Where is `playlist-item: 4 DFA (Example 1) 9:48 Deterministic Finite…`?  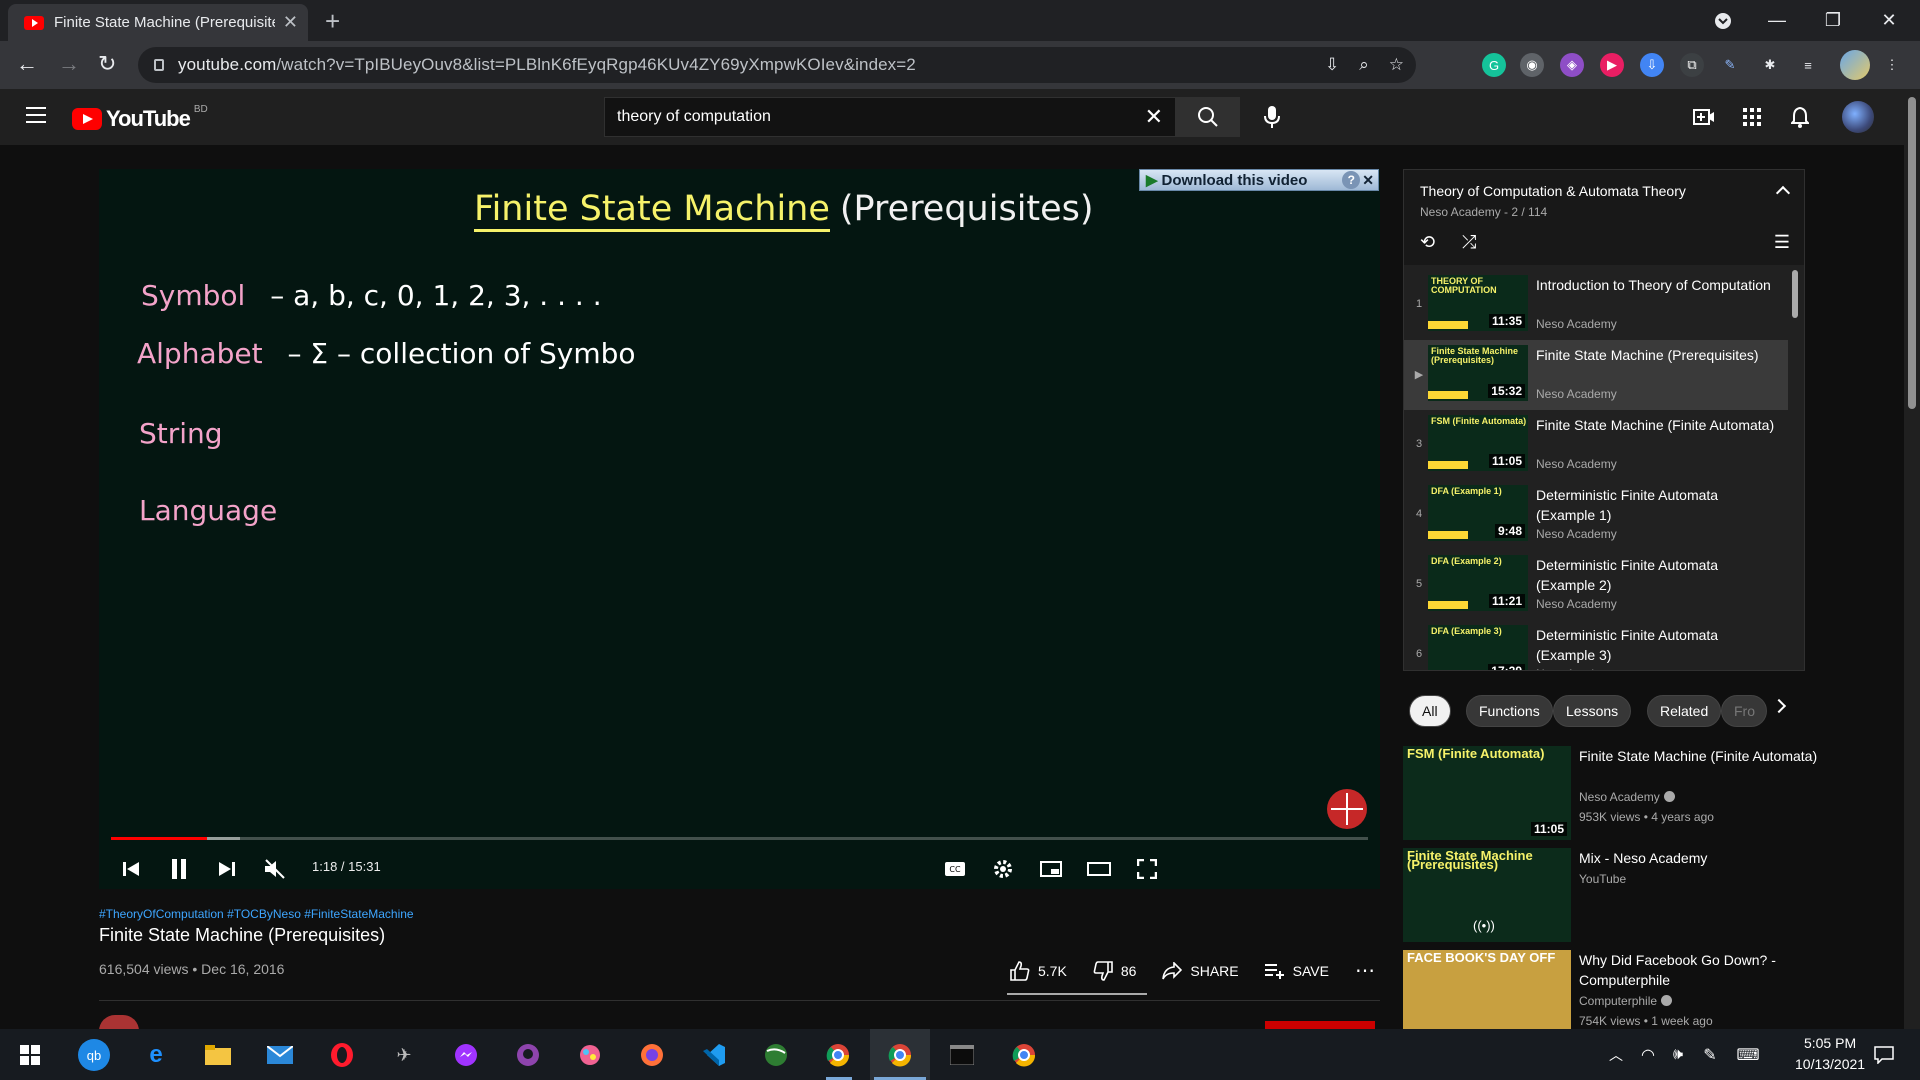 playlist-item: 4 DFA (Example 1) 9:48 Deterministic Finite… is located at coordinates (1596, 515).